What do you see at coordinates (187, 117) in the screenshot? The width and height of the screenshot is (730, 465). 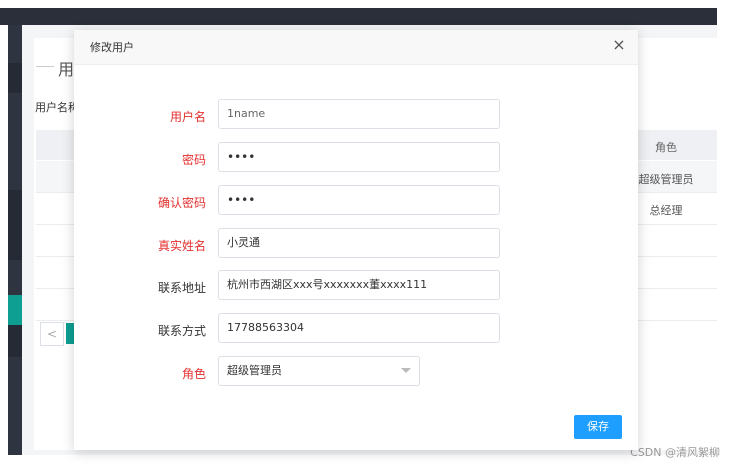 I see `username-label: 用户名` at bounding box center [187, 117].